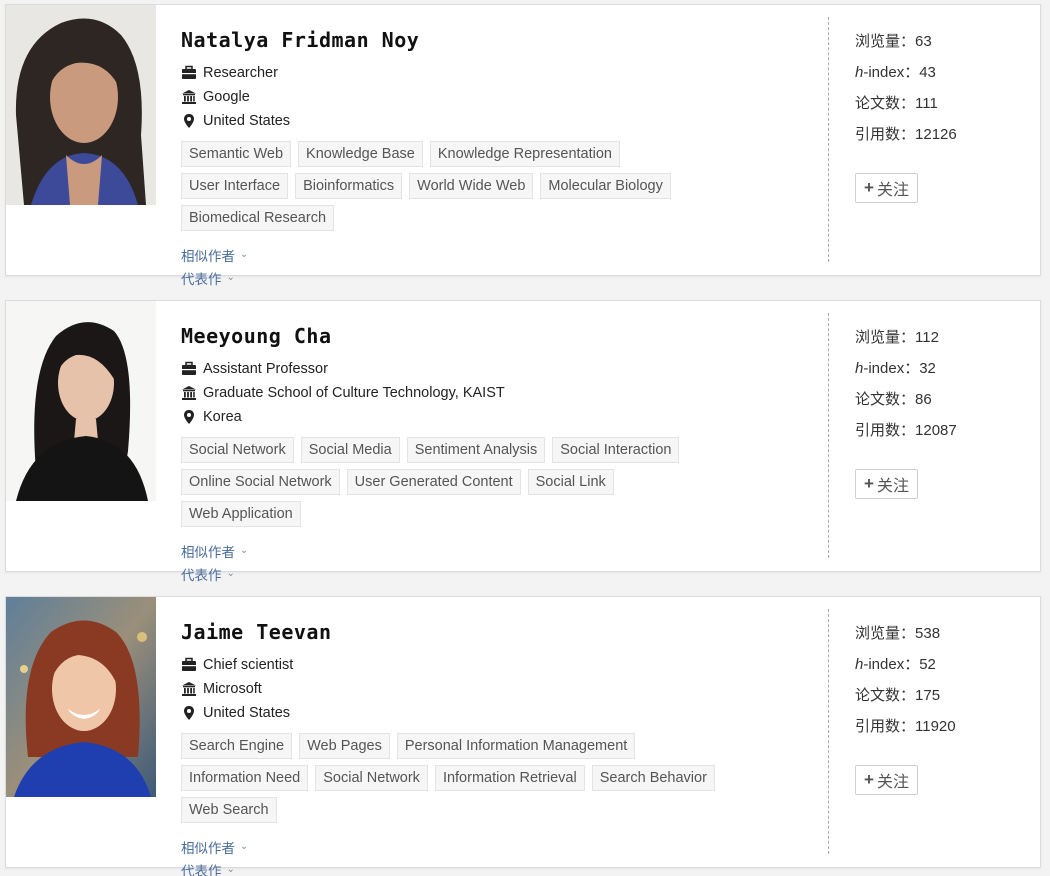  What do you see at coordinates (898, 633) in the screenshot?
I see `stat-views: 浏览量：538` at bounding box center [898, 633].